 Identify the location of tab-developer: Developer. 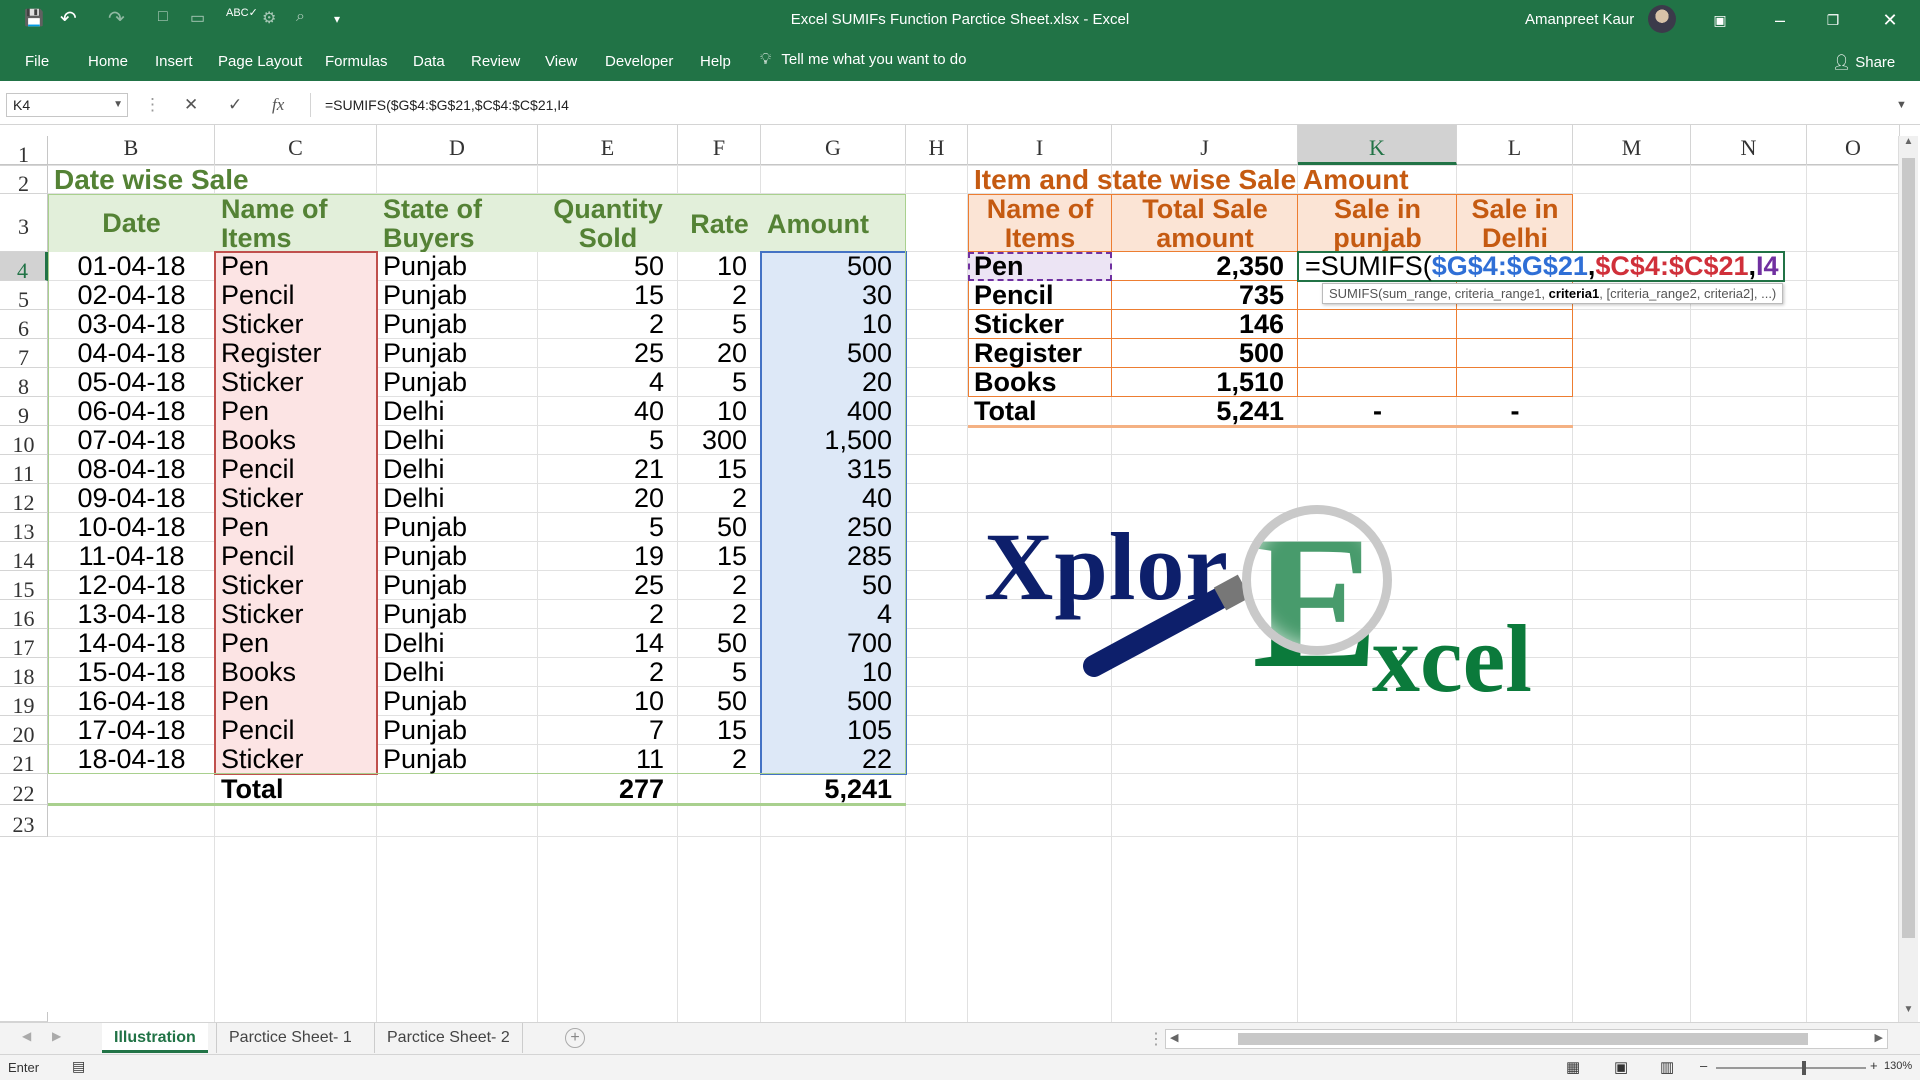
(639, 61).